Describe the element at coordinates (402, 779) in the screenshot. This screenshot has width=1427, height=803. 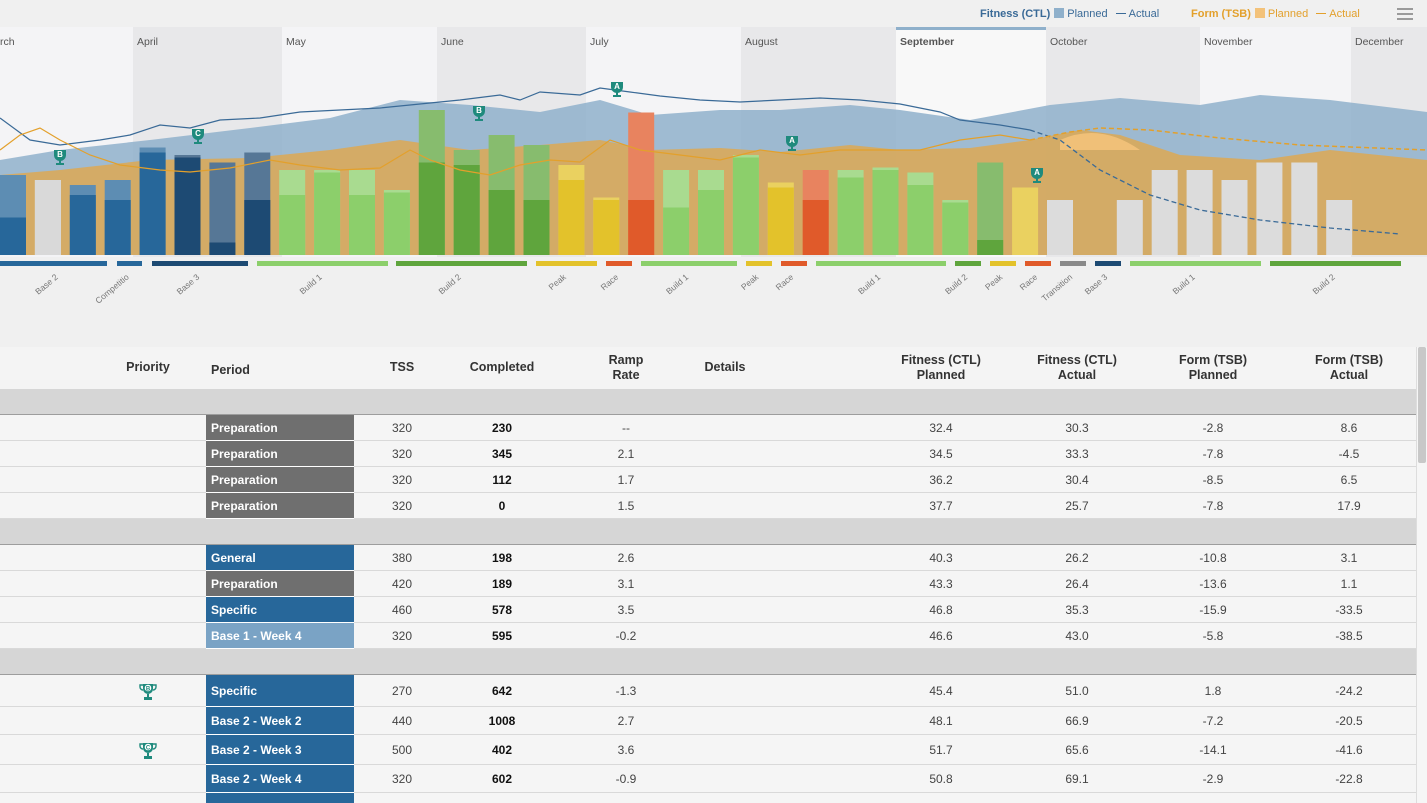
I see `tss-cell: 320` at that location.